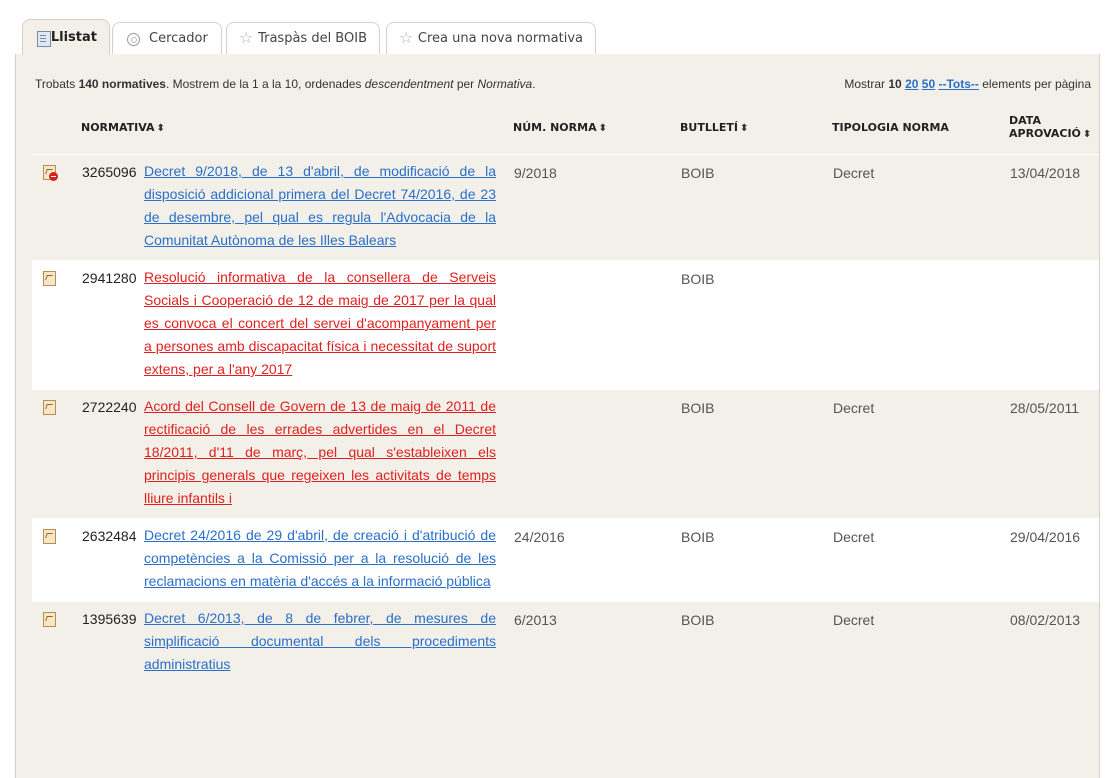  What do you see at coordinates (866, 84) in the screenshot?
I see `perpage-label: Mostrar` at bounding box center [866, 84].